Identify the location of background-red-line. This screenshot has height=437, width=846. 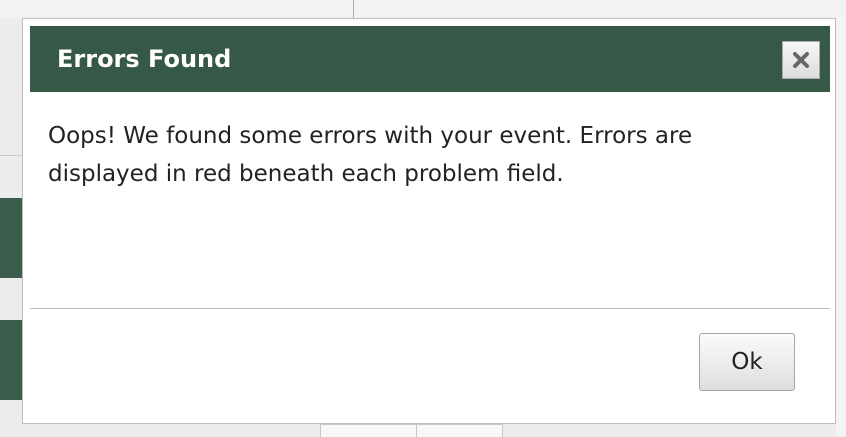
(353, 9).